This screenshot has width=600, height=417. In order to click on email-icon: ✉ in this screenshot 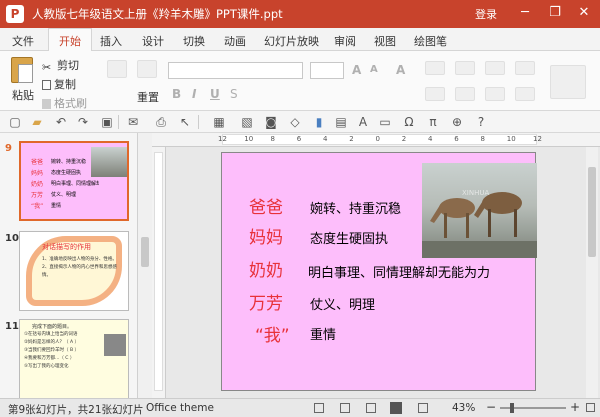, I will do `click(133, 122)`.